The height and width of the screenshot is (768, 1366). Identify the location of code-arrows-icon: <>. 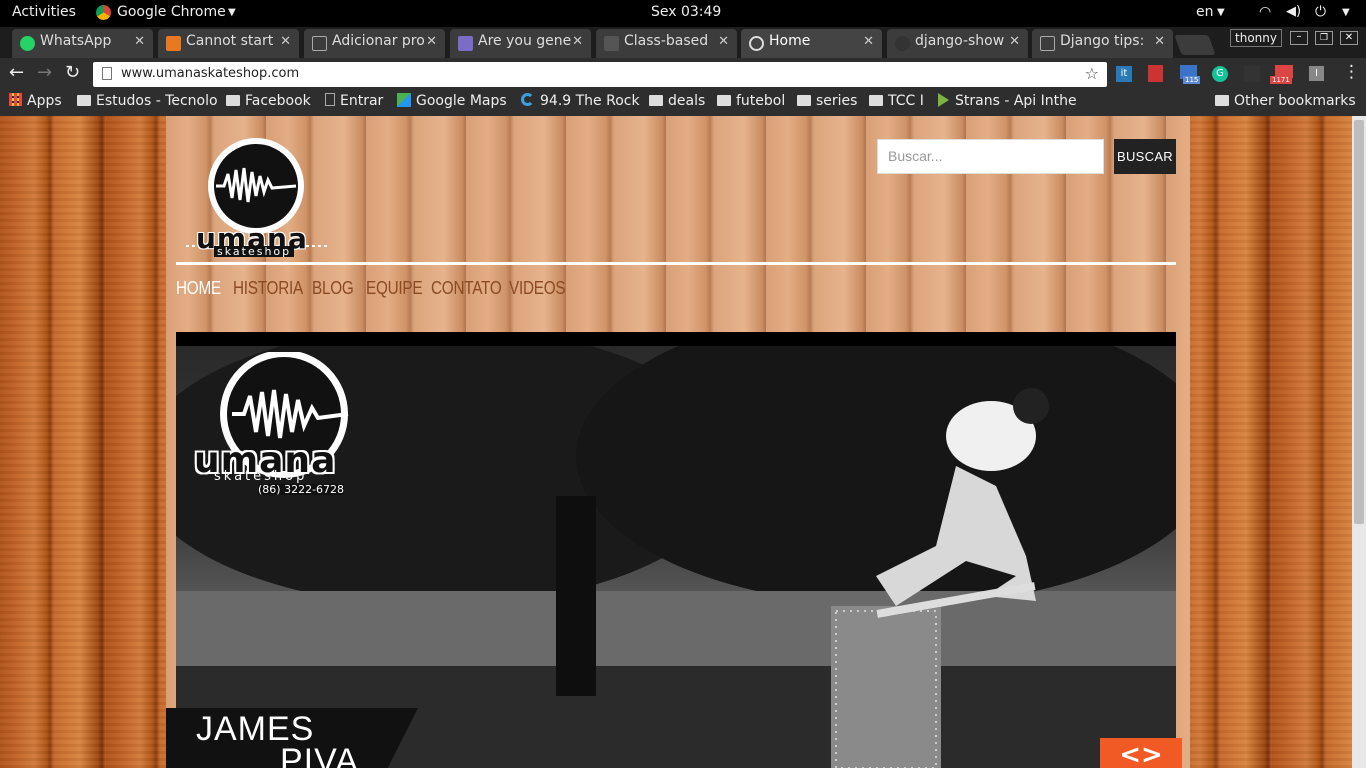
(1141, 754).